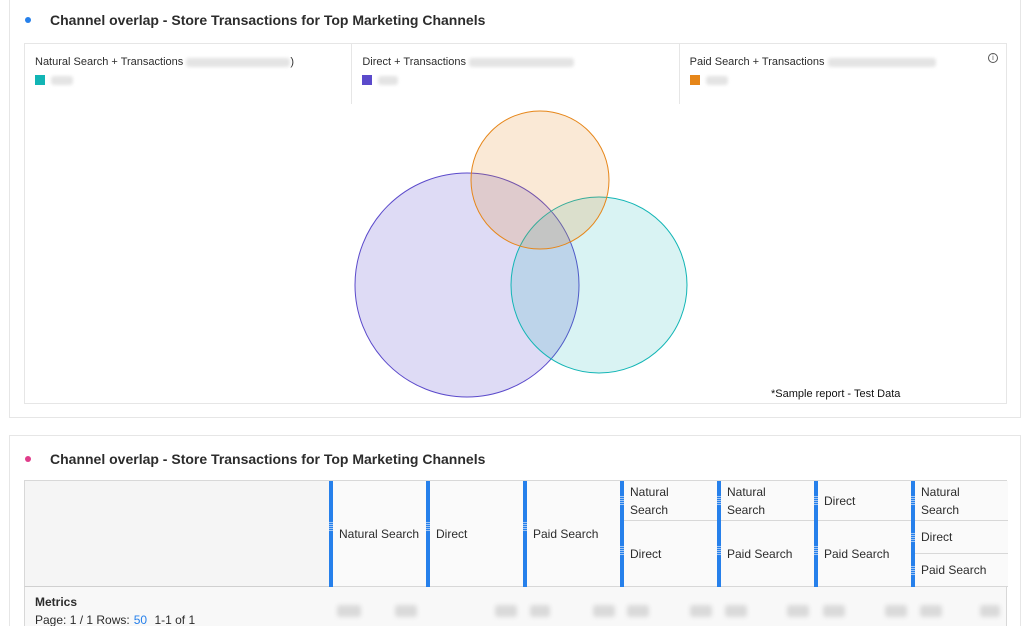  Describe the element at coordinates (474, 534) in the screenshot. I see `column-header-direct: Direct` at that location.